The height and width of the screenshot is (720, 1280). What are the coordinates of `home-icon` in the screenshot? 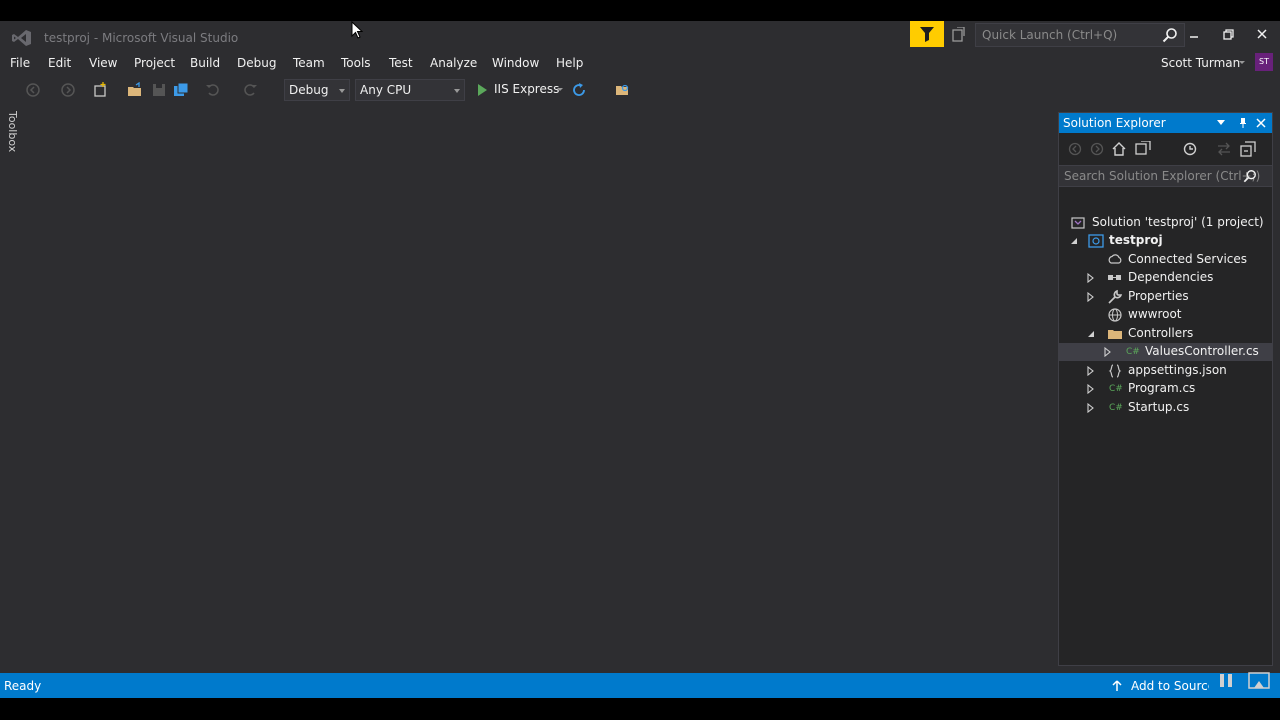 It's located at (1119, 149).